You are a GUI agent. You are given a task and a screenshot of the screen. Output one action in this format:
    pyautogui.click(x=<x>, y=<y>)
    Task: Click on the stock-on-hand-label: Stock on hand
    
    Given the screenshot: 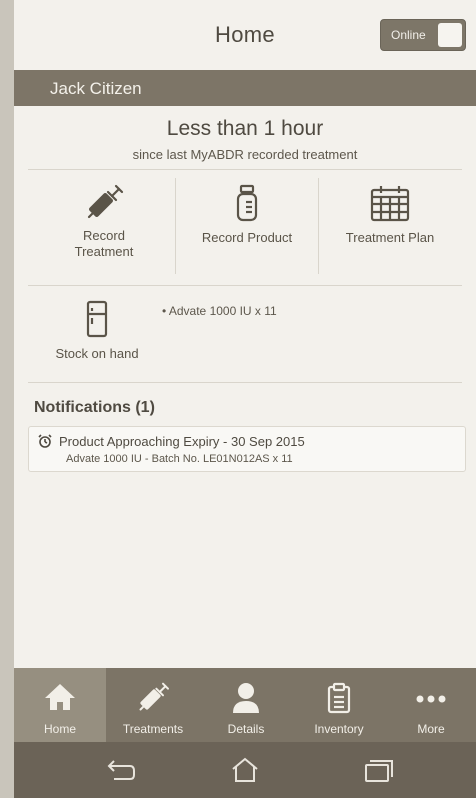 What is the action you would take?
    pyautogui.click(x=97, y=353)
    